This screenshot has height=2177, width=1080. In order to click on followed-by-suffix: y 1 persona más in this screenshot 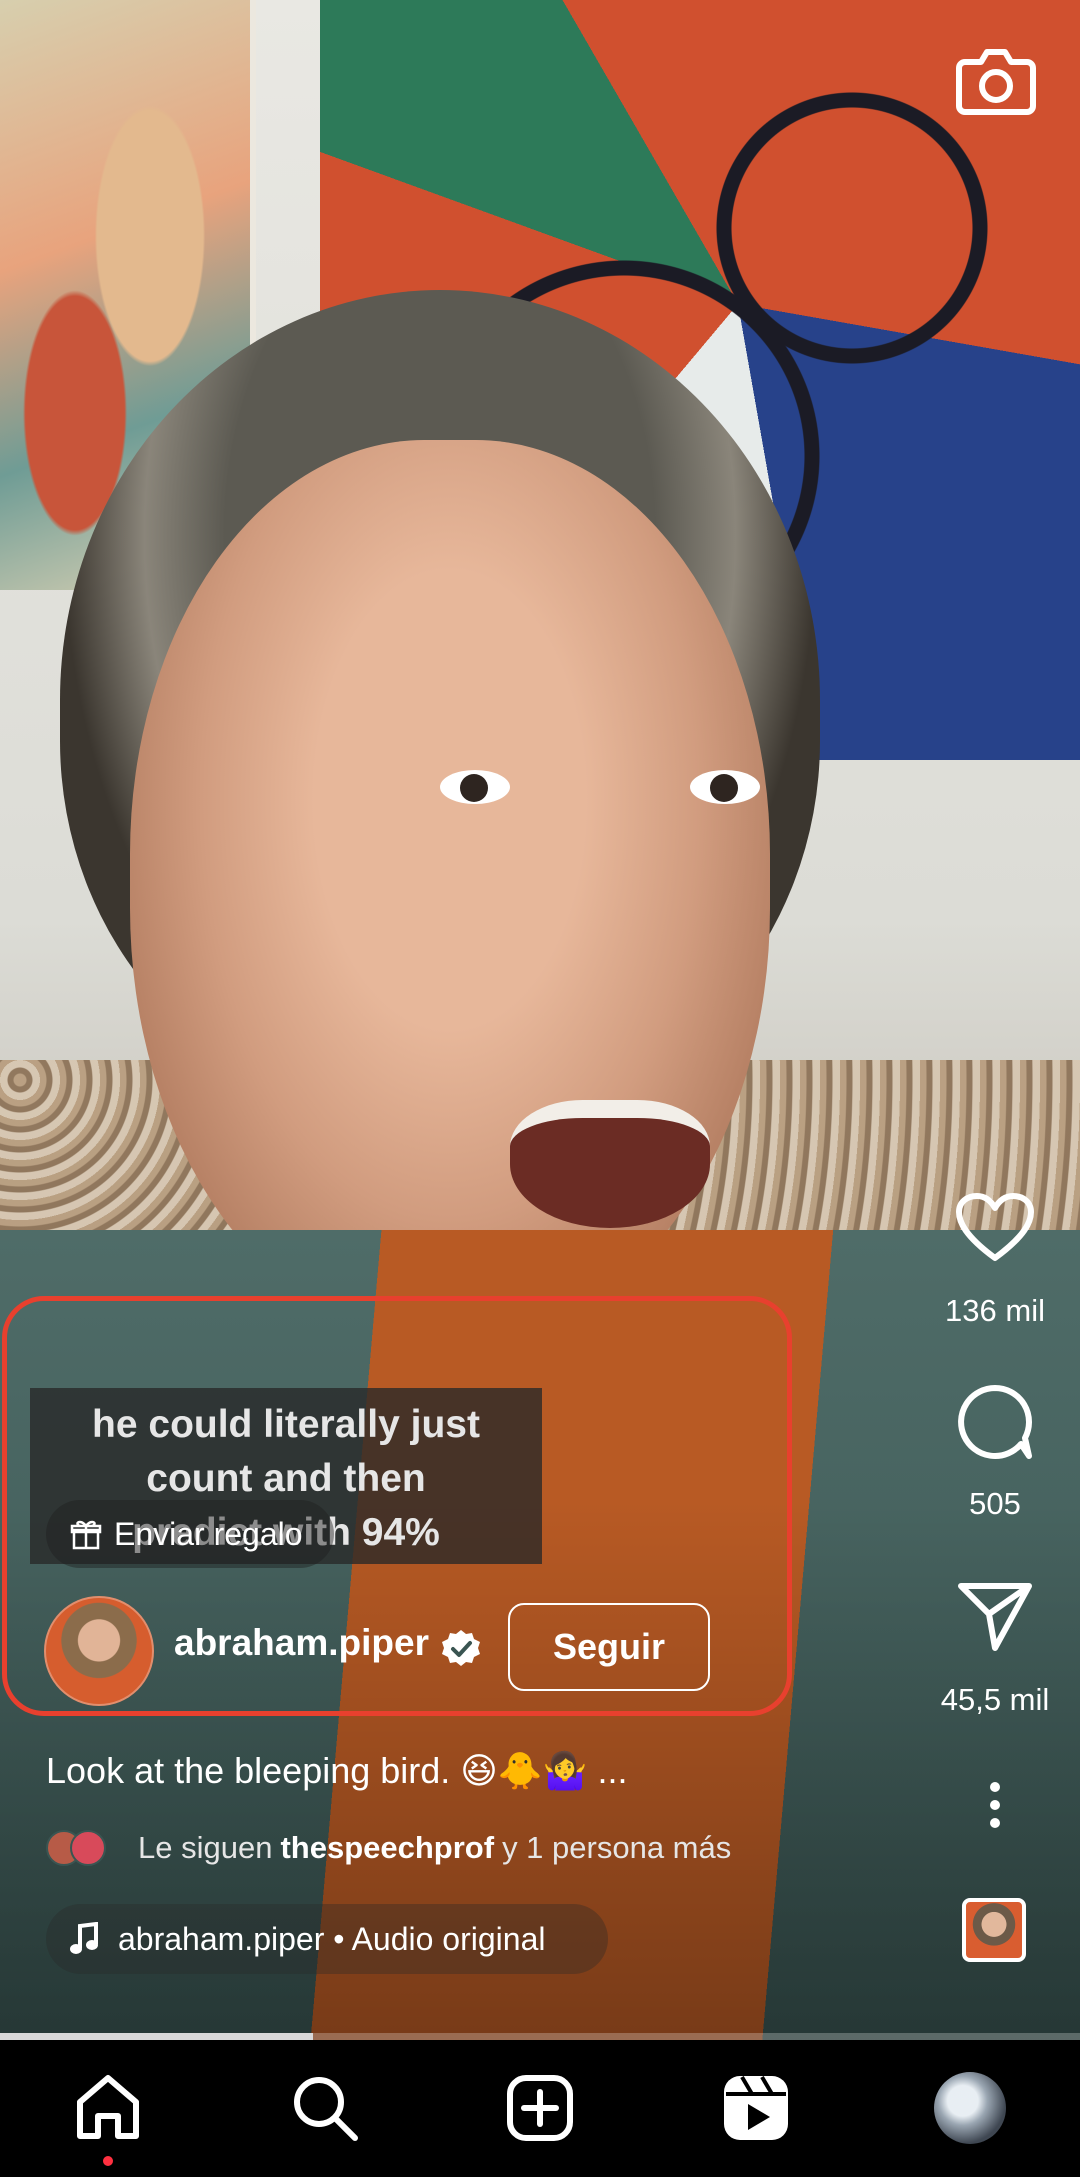, I will do `click(617, 1847)`.